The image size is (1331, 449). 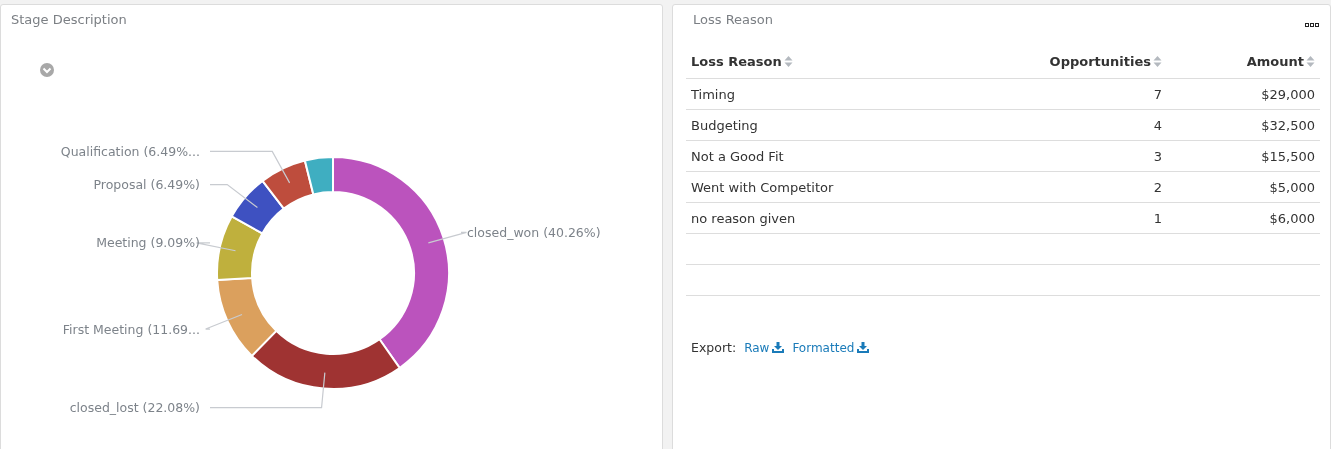 I want to click on slice-label: Proposal (6.49%), so click(x=146, y=185).